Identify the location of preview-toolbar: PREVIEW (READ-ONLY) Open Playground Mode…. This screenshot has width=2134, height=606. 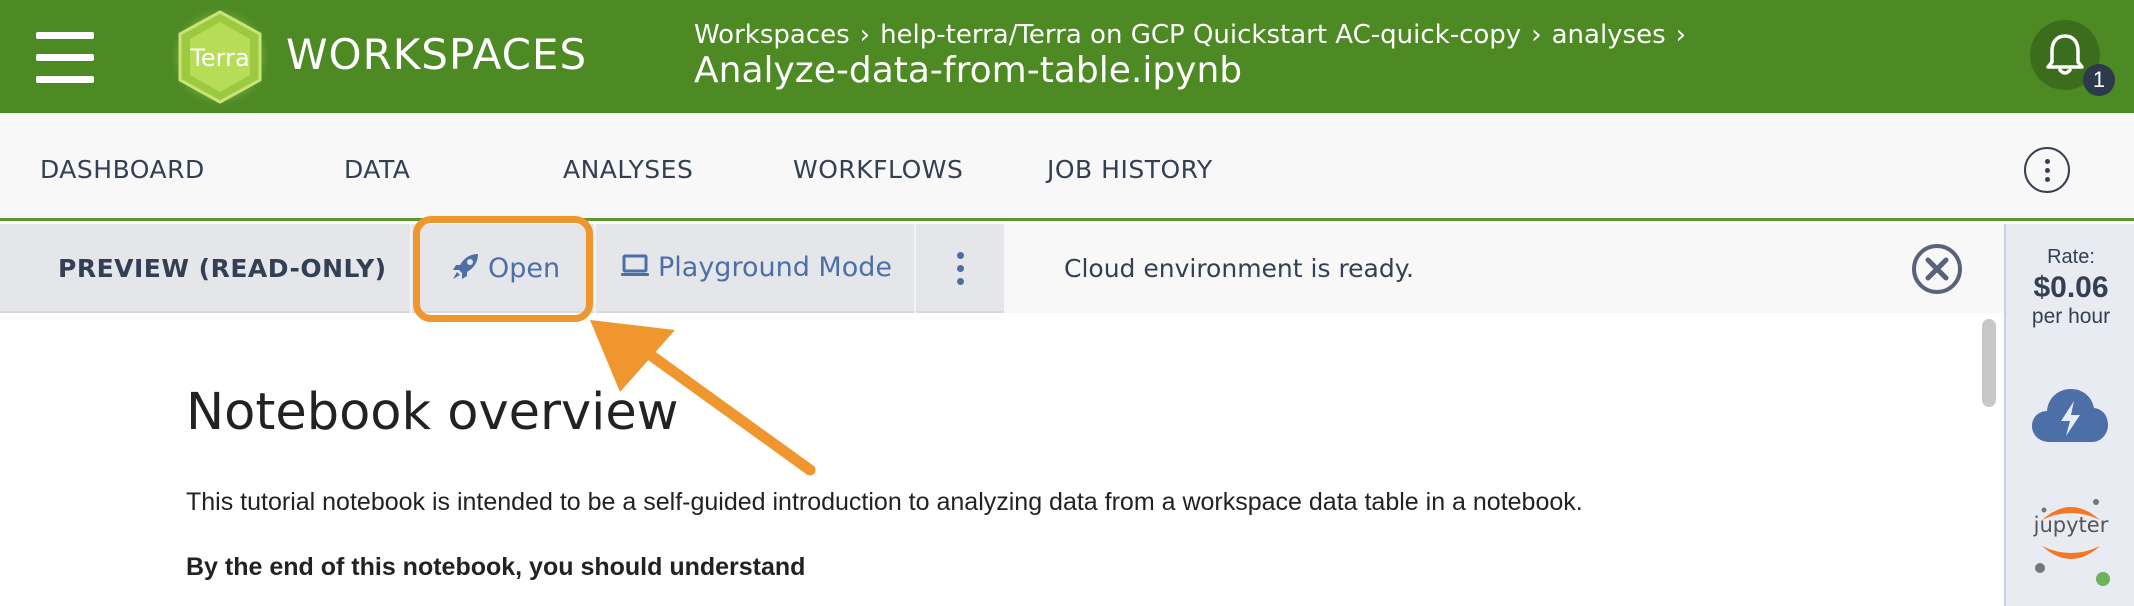
(1002, 268).